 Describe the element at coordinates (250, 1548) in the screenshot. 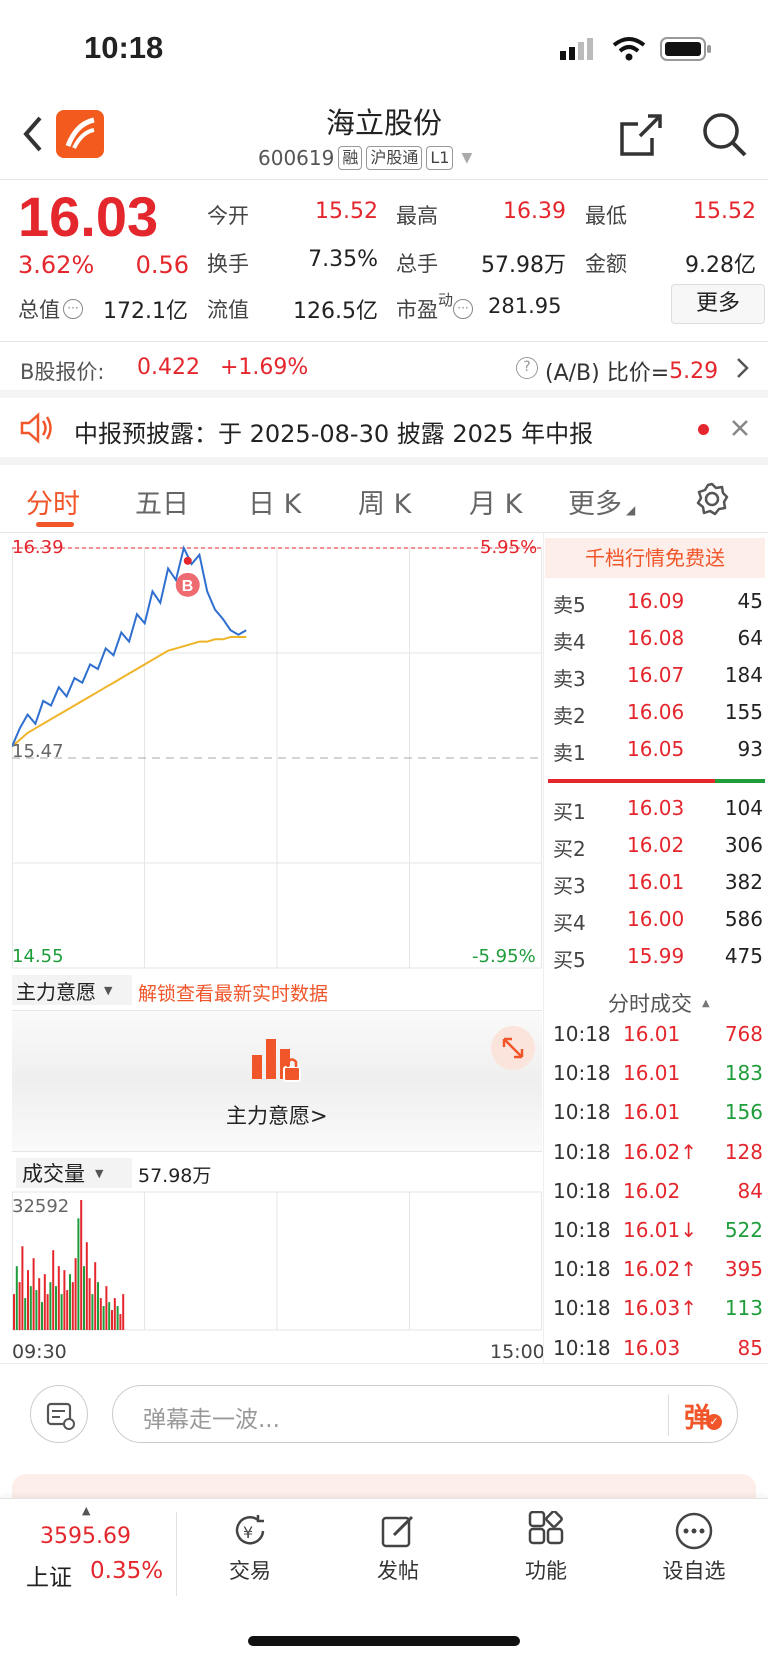

I see `nav-trade: ¥ 交易` at that location.